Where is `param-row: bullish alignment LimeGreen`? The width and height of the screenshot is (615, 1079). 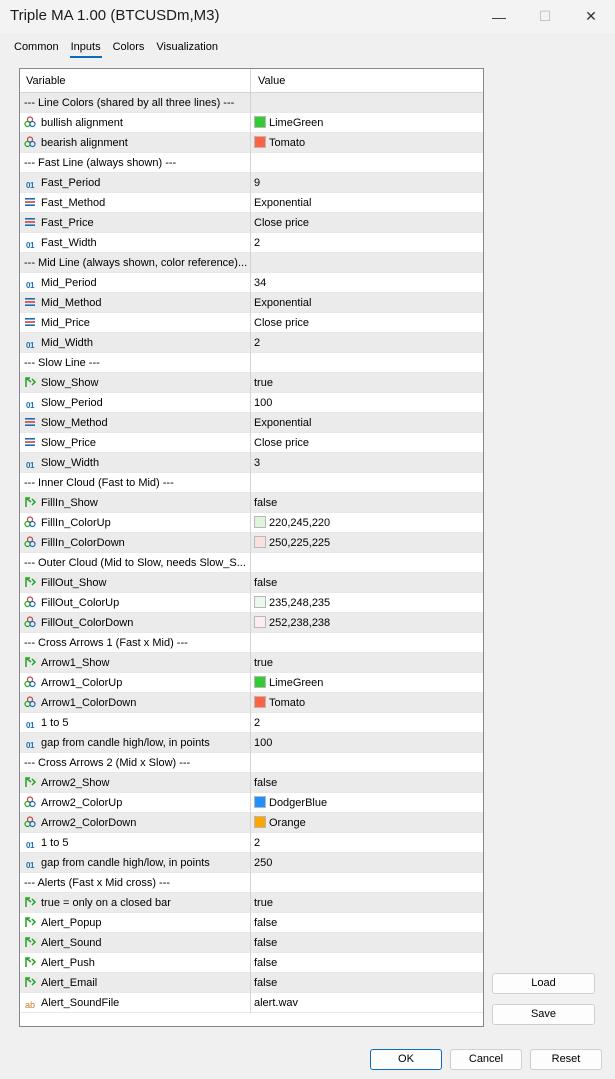
param-row: bullish alignment LimeGreen is located at coordinates (251, 123).